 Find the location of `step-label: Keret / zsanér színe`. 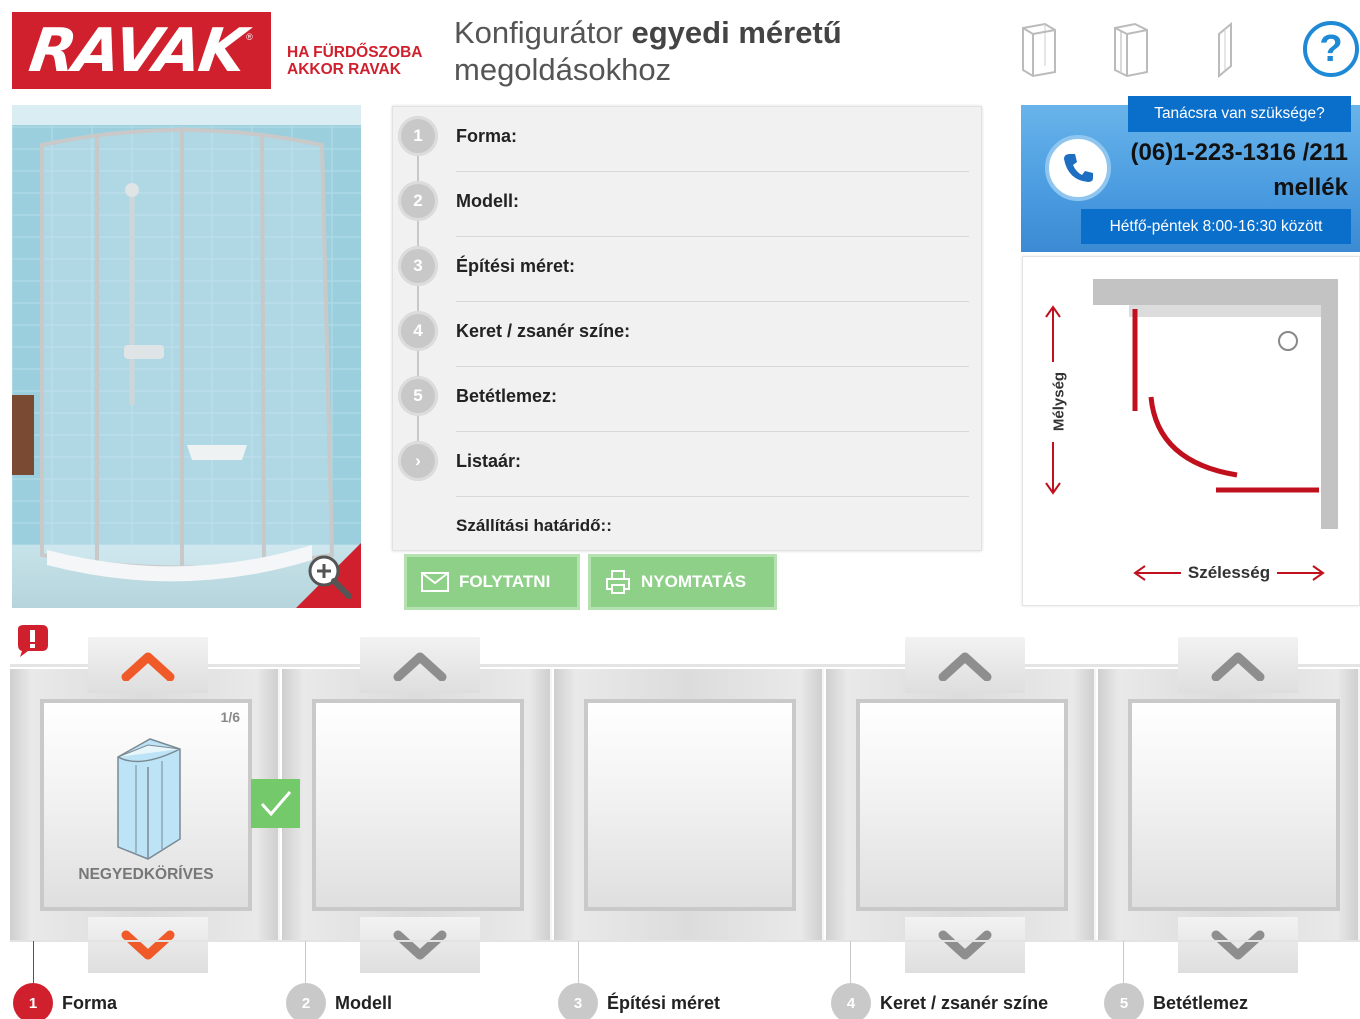

step-label: Keret / zsanér színe is located at coordinates (964, 1002).